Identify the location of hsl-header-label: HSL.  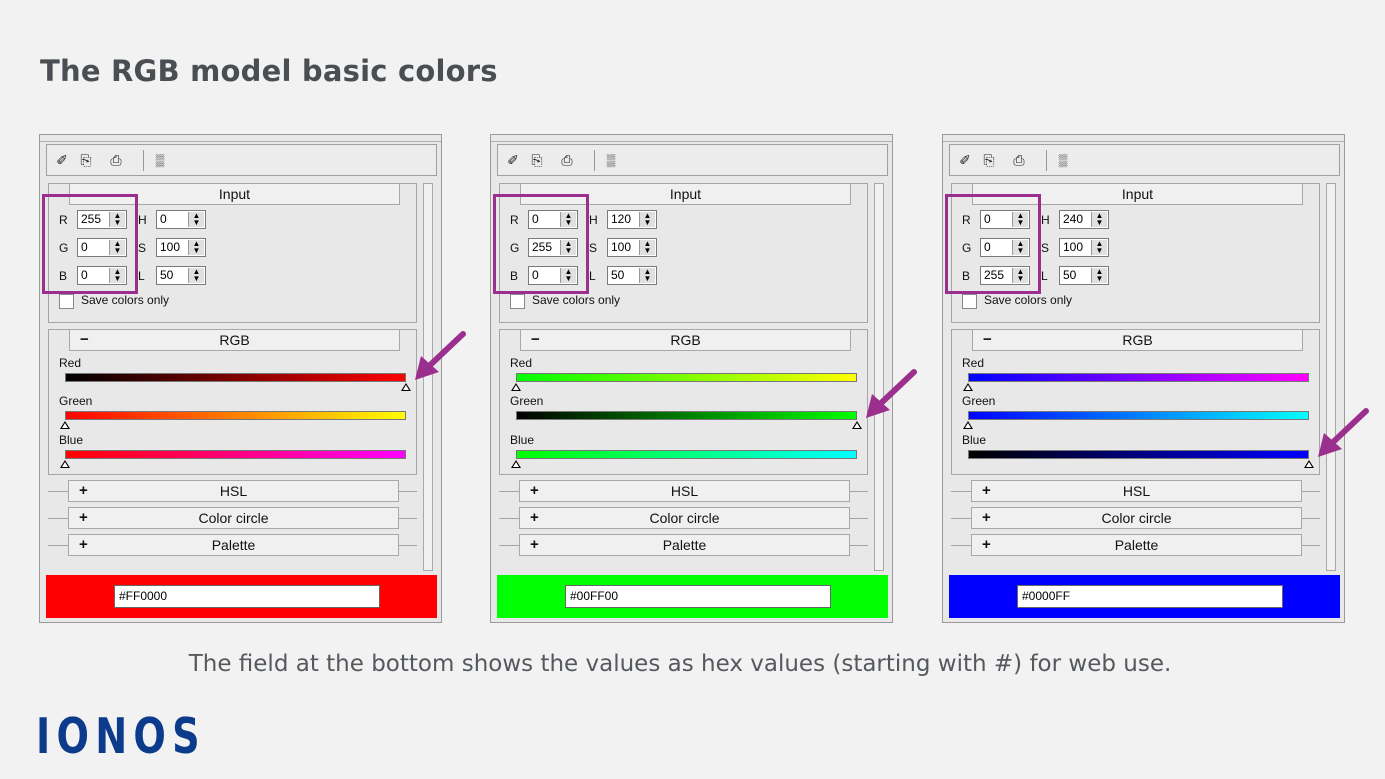
(1136, 491).